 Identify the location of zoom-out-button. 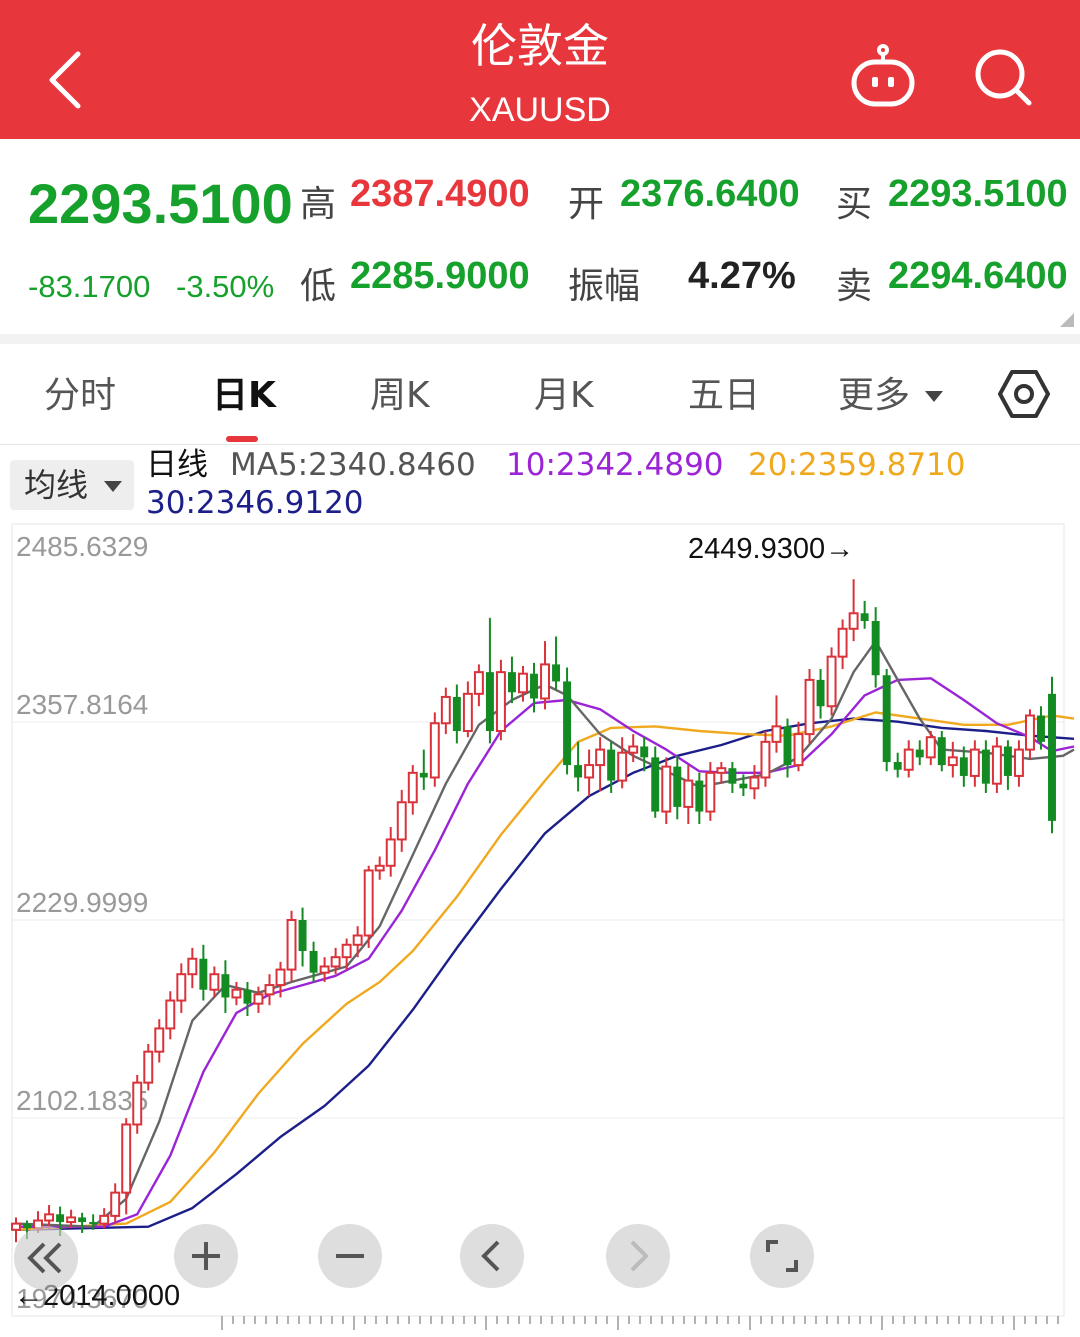
(350, 1256).